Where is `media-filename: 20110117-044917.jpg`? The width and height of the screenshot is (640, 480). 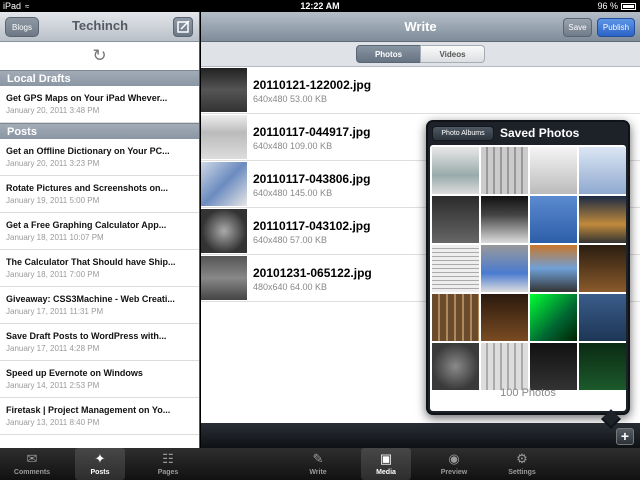 media-filename: 20110117-044917.jpg is located at coordinates (312, 132).